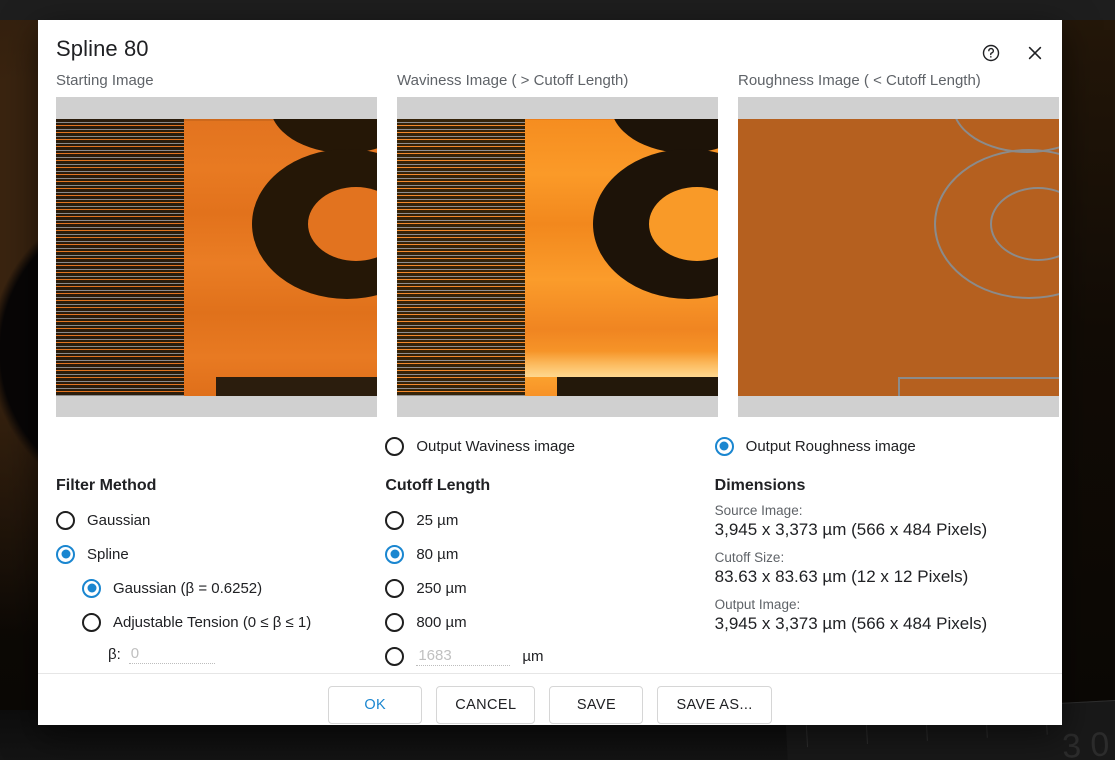  What do you see at coordinates (171, 654) in the screenshot?
I see `beta-input` at bounding box center [171, 654].